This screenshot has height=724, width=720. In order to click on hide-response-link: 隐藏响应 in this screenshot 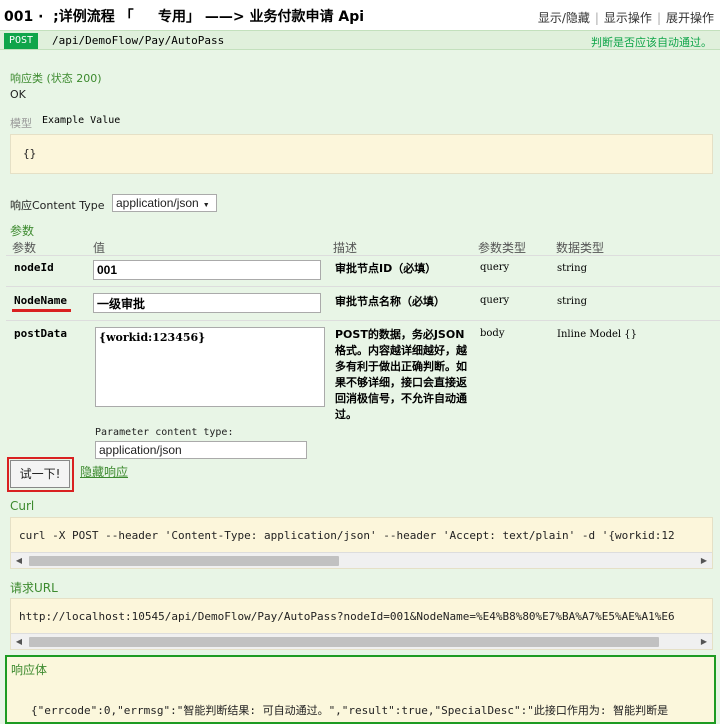, I will do `click(104, 471)`.